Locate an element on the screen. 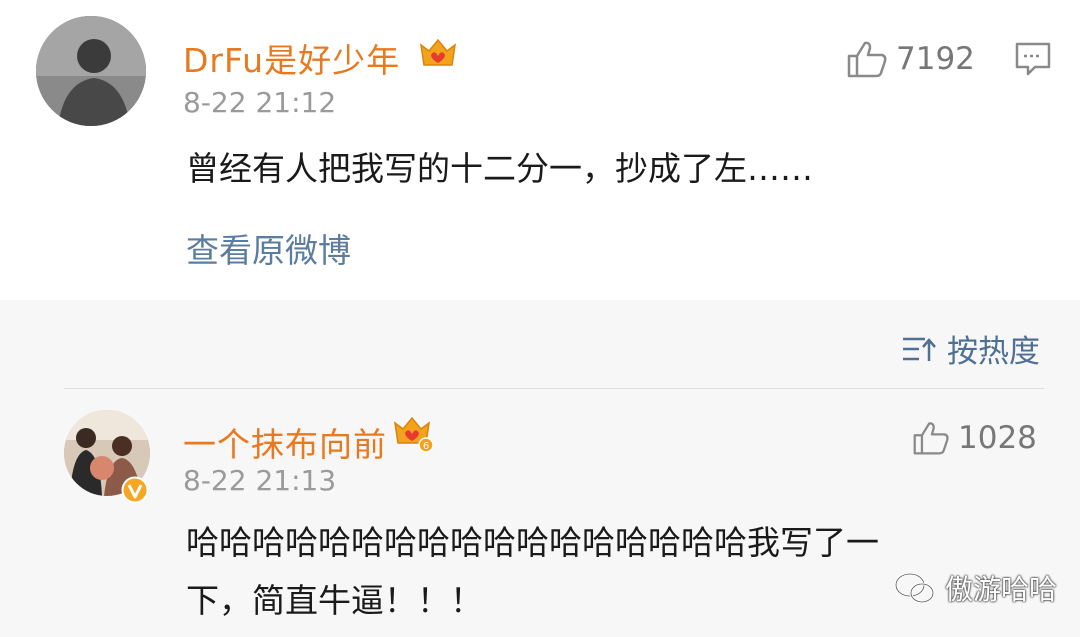  member-level: 6 is located at coordinates (426, 446).